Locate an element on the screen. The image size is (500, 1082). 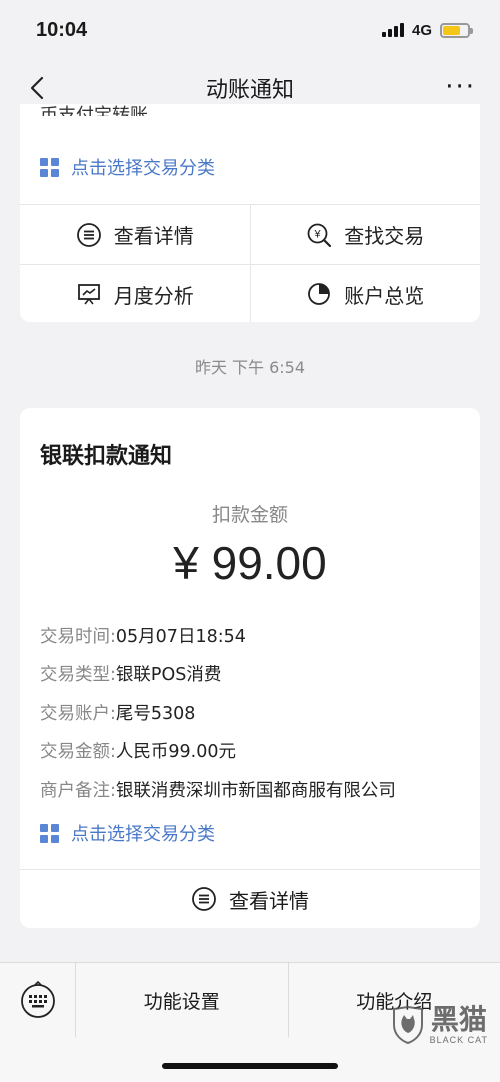
detail-key: 交易类型: is located at coordinates (78, 675).